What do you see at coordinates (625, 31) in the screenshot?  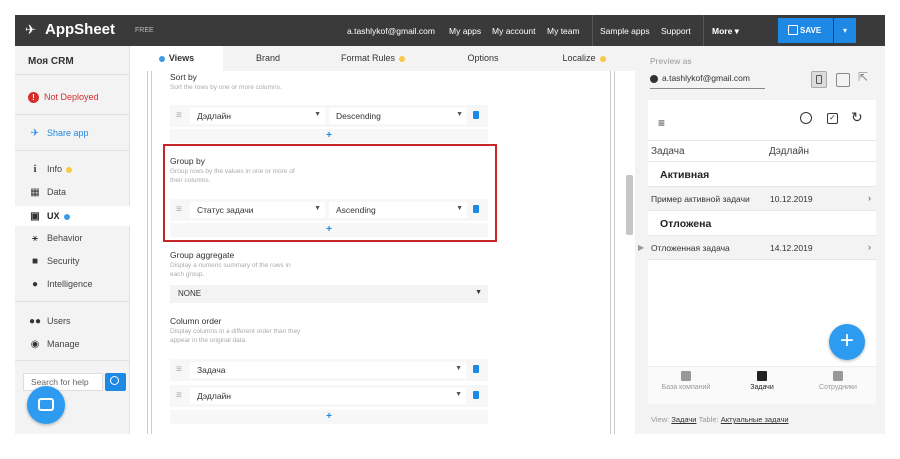 I see `nav-sample-apps: Sample apps` at bounding box center [625, 31].